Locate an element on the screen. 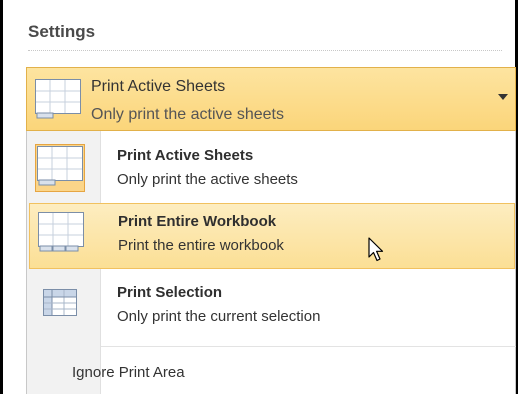  menu-item-title: Print Selection is located at coordinates (170, 292).